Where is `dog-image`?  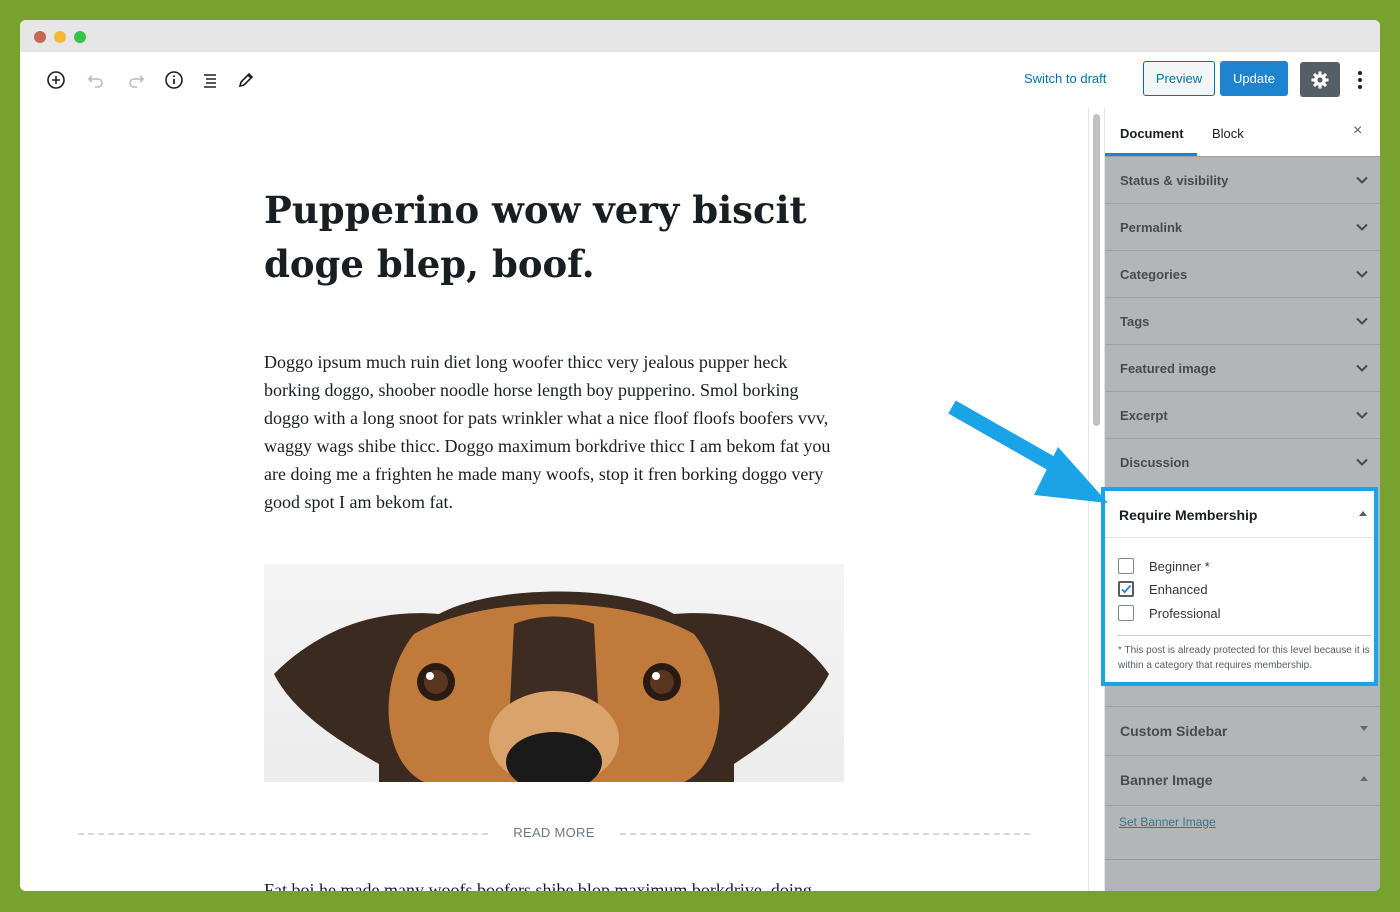 dog-image is located at coordinates (551, 686).